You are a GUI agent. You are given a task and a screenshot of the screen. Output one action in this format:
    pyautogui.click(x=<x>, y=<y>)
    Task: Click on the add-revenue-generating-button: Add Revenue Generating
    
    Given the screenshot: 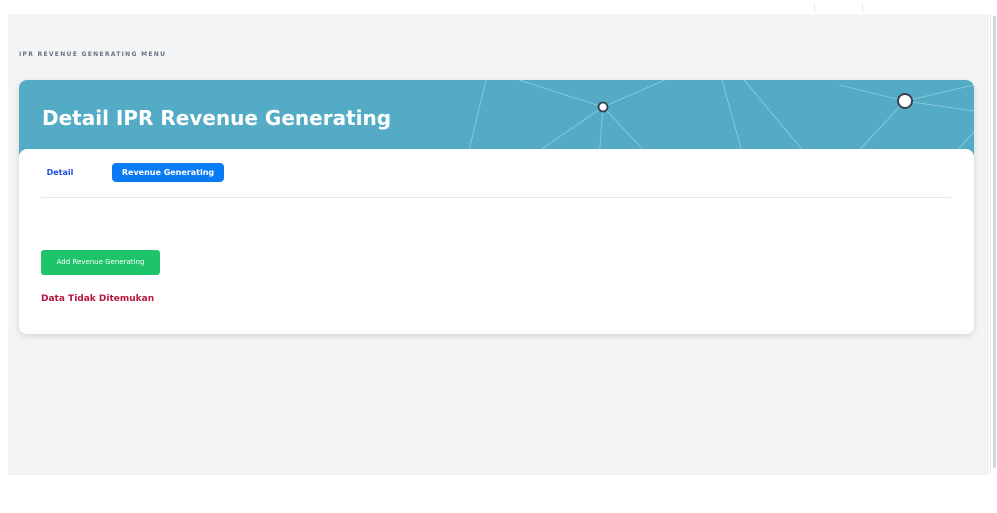 What is the action you would take?
    pyautogui.click(x=100, y=262)
    